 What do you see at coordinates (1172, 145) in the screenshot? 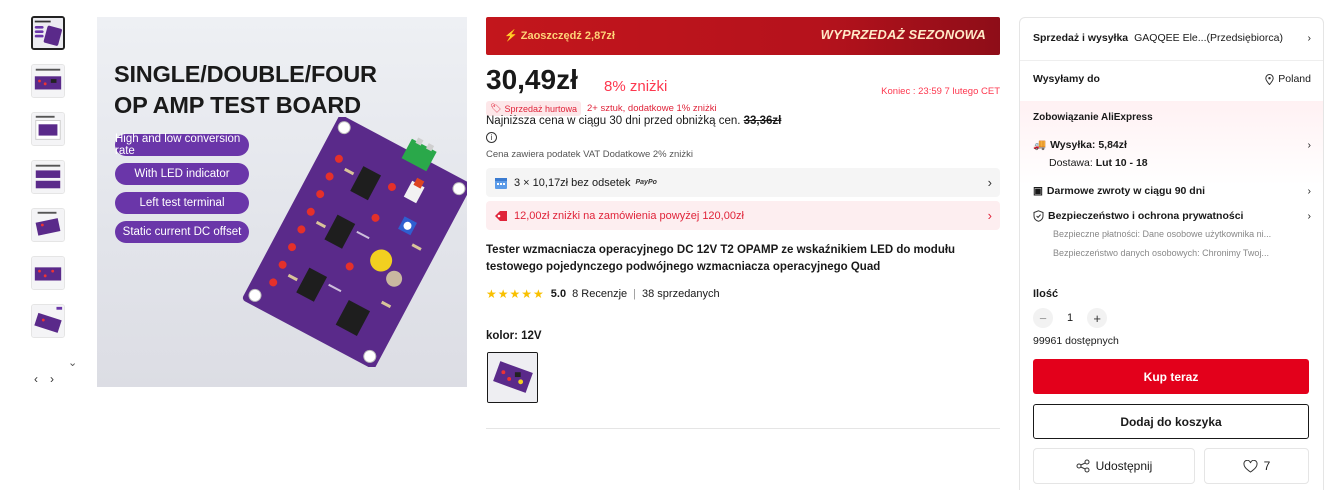
I see `shipping-row: 🚚 Wysyłka: 5,84zł ›` at bounding box center [1172, 145].